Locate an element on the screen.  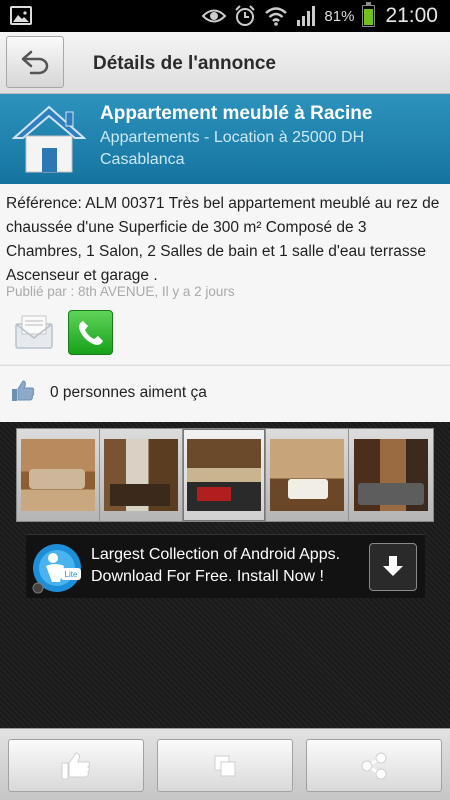
ad-line-2: Download For Free. Install Now ! is located at coordinates (207, 576).